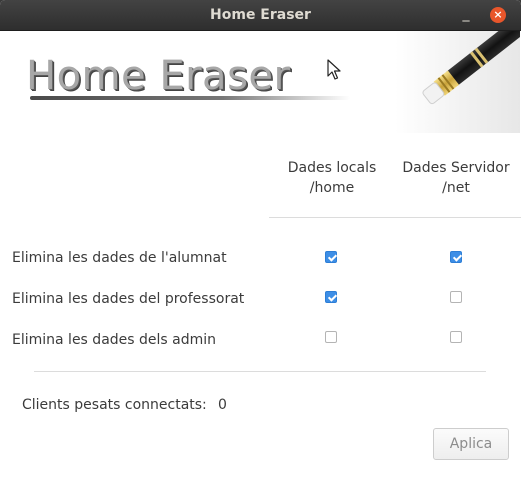 The width and height of the screenshot is (521, 477). What do you see at coordinates (331, 297) in the screenshot?
I see `checkbox-professorat-local` at bounding box center [331, 297].